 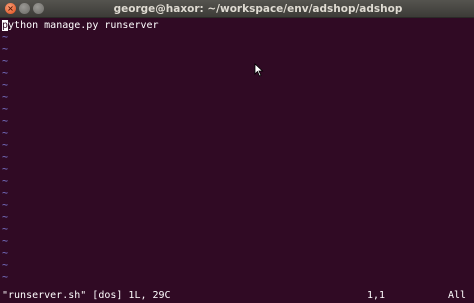 What do you see at coordinates (259, 70) in the screenshot?
I see `mouse-pointer-icon` at bounding box center [259, 70].